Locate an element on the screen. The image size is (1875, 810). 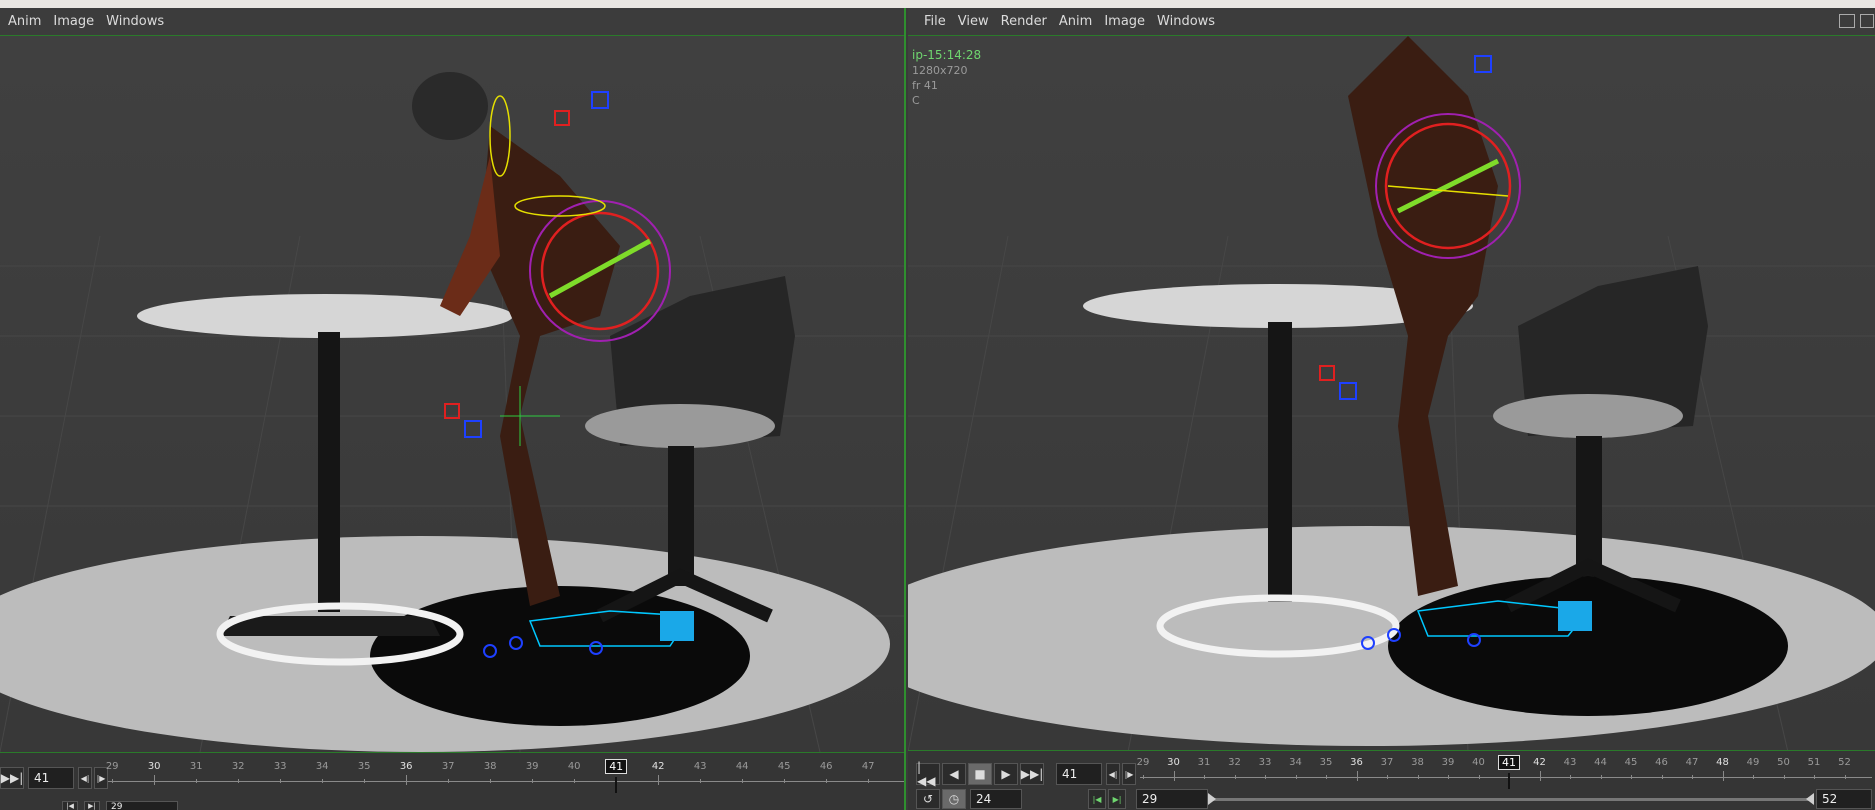
menu-view: View is located at coordinates (973, 21).